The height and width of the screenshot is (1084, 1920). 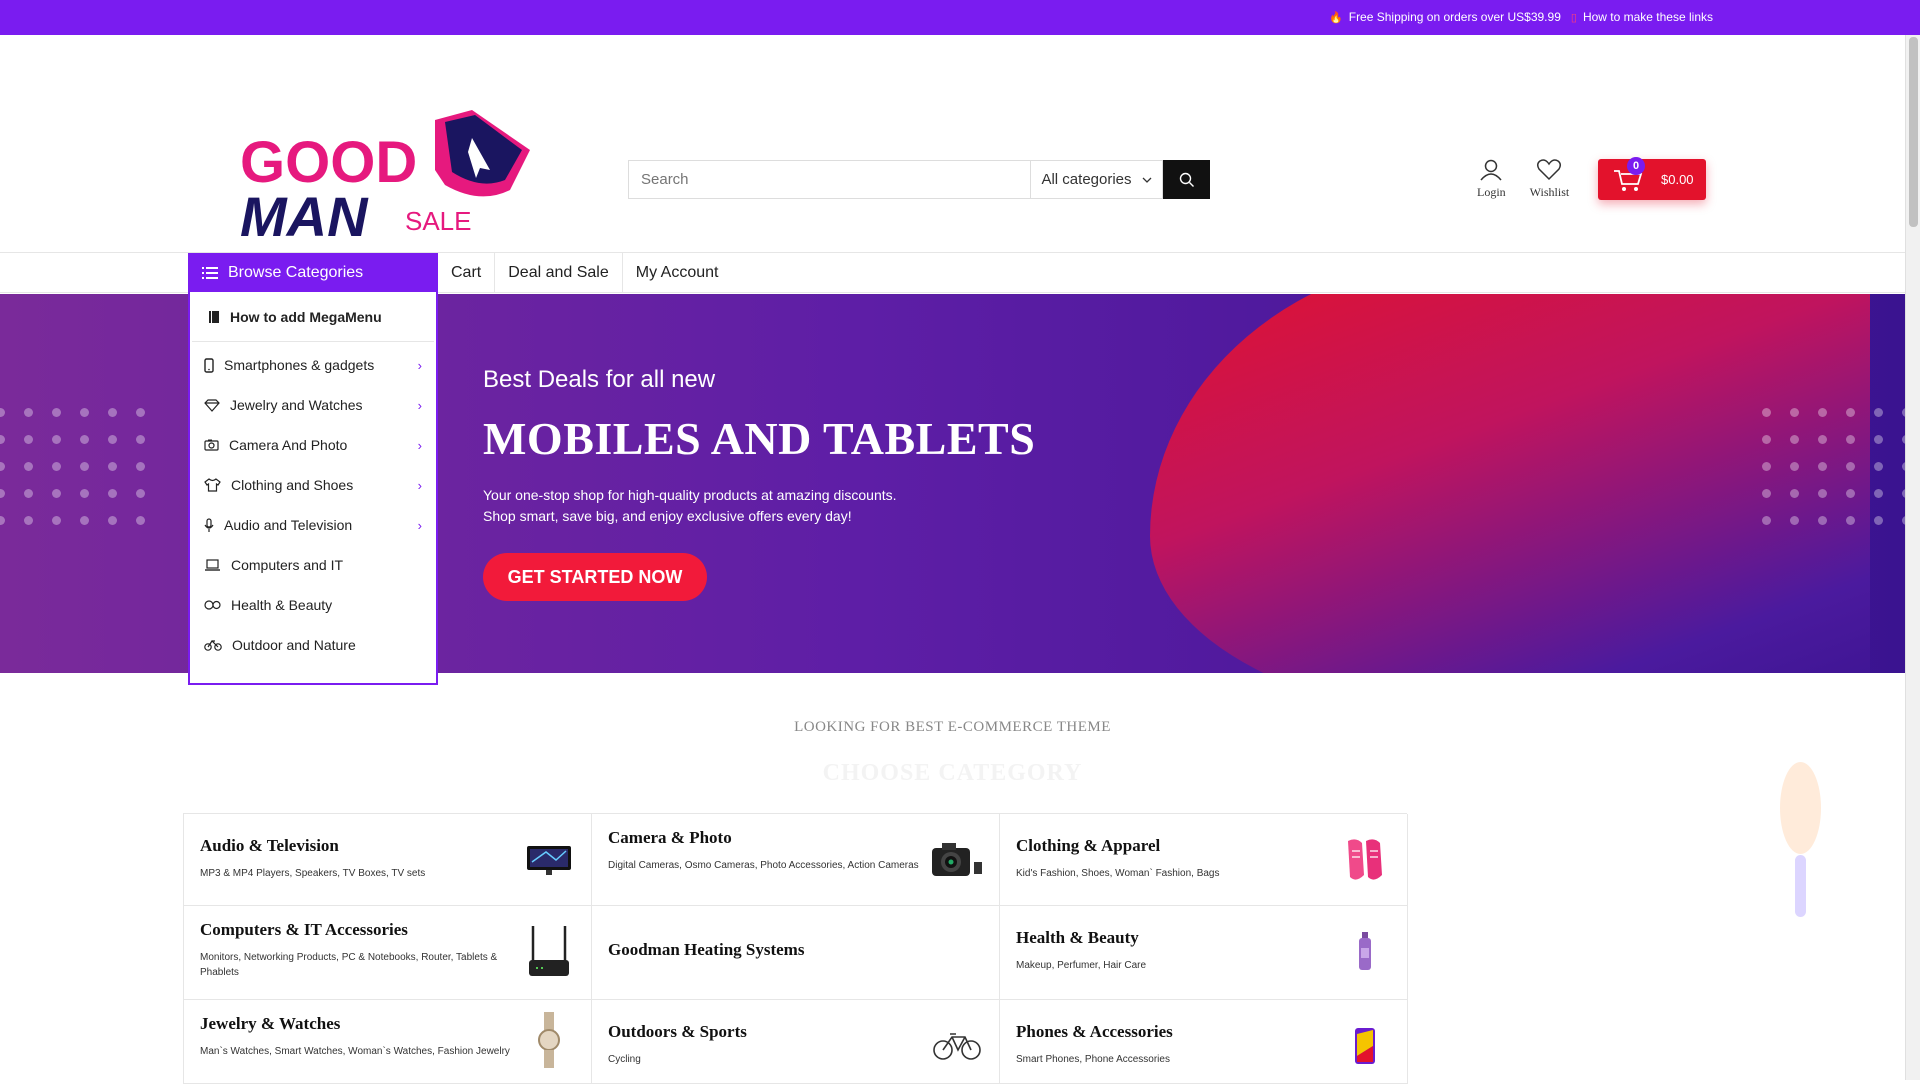 I want to click on hero-title: MOBILES AND TABLETS, so click(x=759, y=438).